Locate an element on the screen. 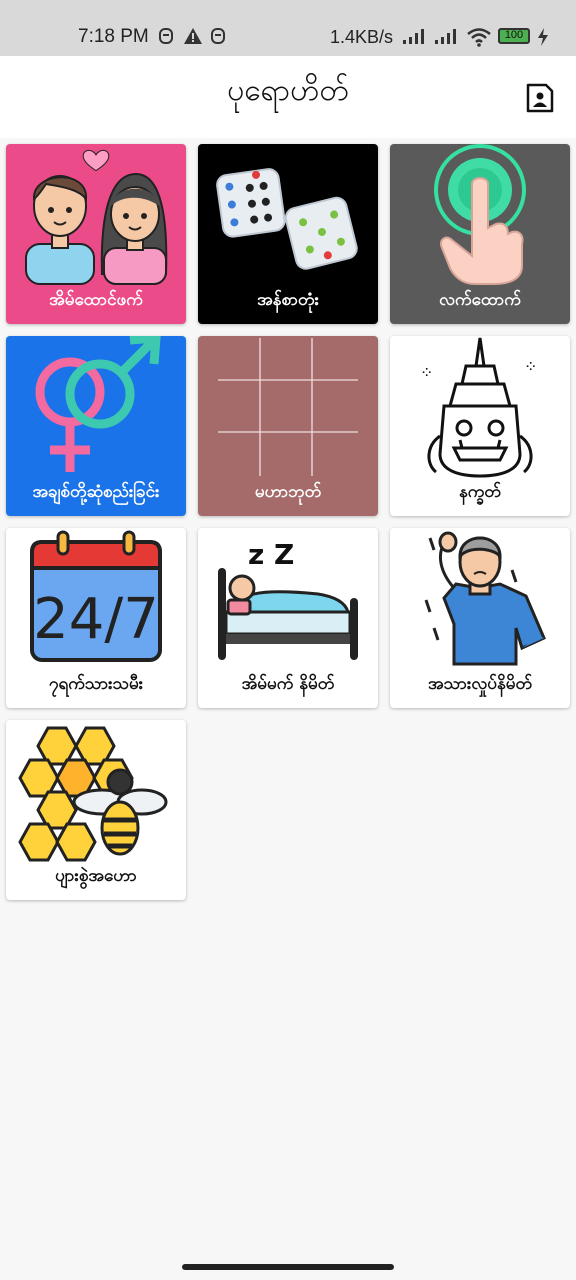 This screenshot has width=576, height=1280. tile-label: ပျားစွဲအဟော is located at coordinates (96, 876).